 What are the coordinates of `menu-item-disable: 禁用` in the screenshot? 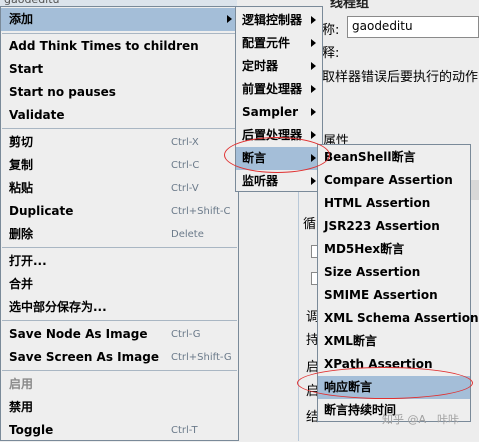 It's located at (119, 407).